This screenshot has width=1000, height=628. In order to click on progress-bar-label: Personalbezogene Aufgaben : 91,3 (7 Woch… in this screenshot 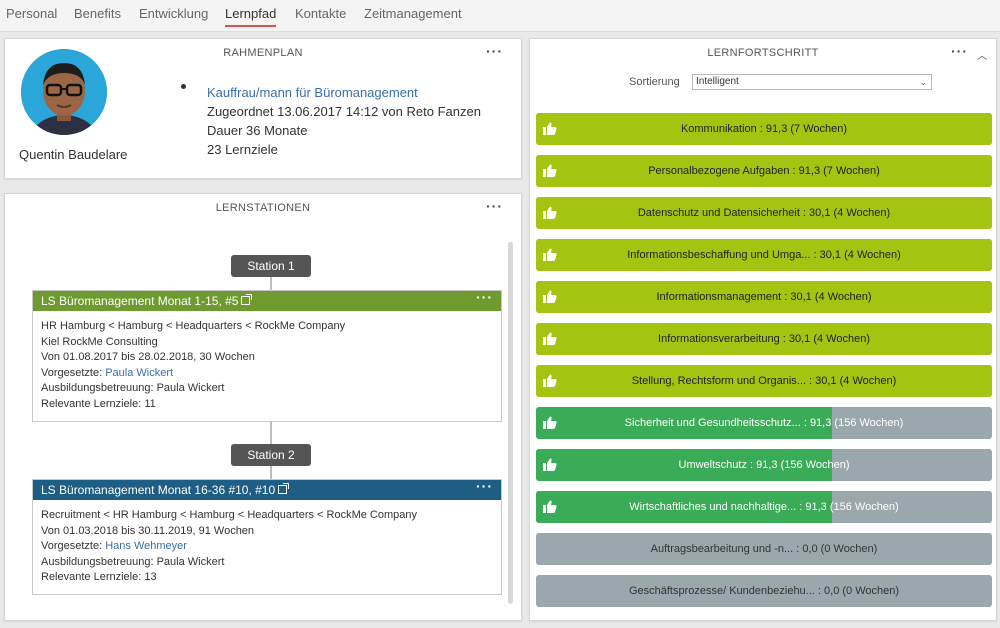, I will do `click(764, 171)`.